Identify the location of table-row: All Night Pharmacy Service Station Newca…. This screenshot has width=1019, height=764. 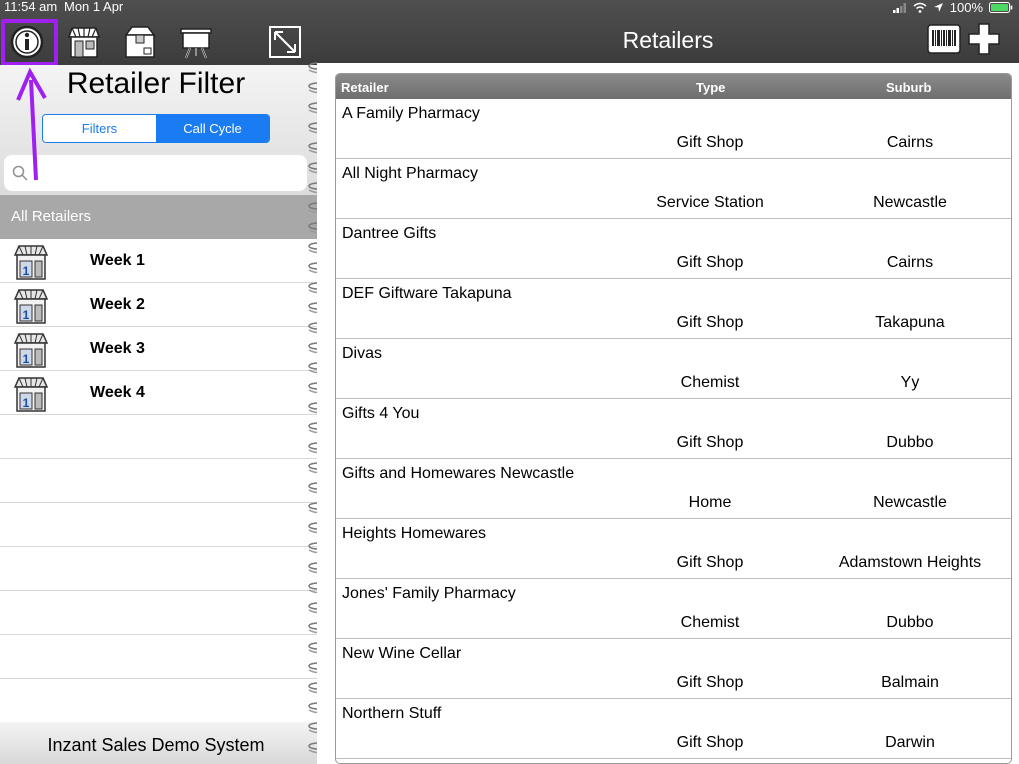
(673, 189).